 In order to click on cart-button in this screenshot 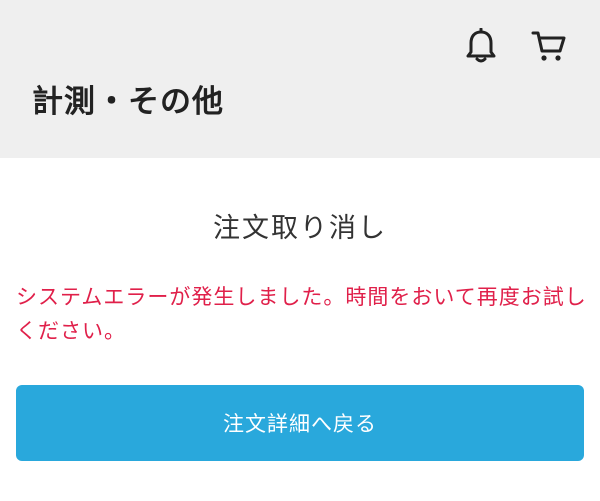, I will do `click(549, 46)`.